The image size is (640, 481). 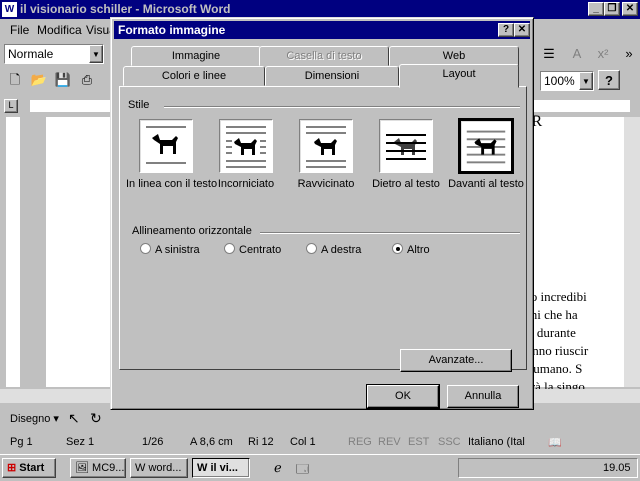 What do you see at coordinates (559, 81) in the screenshot?
I see `zoom-value: 100%` at bounding box center [559, 81].